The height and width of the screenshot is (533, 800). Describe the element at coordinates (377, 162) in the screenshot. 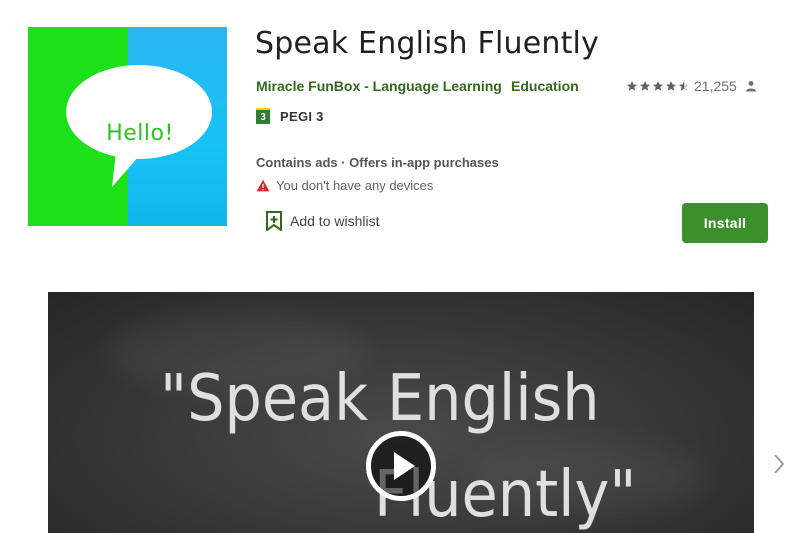

I see `contains-ads-notice: Contains ads · Offers in-app purchases` at that location.